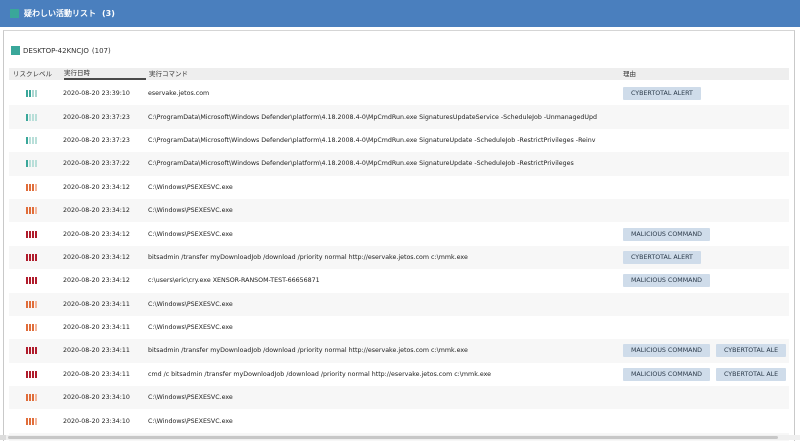  What do you see at coordinates (101, 50) in the screenshot?
I see `device-count: (107)` at bounding box center [101, 50].